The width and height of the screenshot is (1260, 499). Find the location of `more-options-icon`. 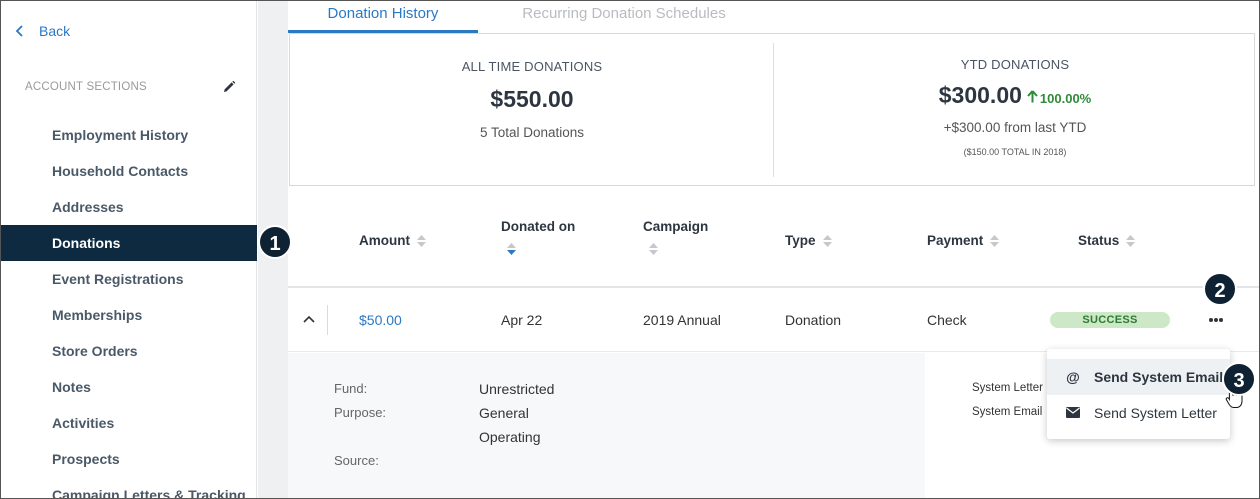

more-options-icon is located at coordinates (1216, 320).